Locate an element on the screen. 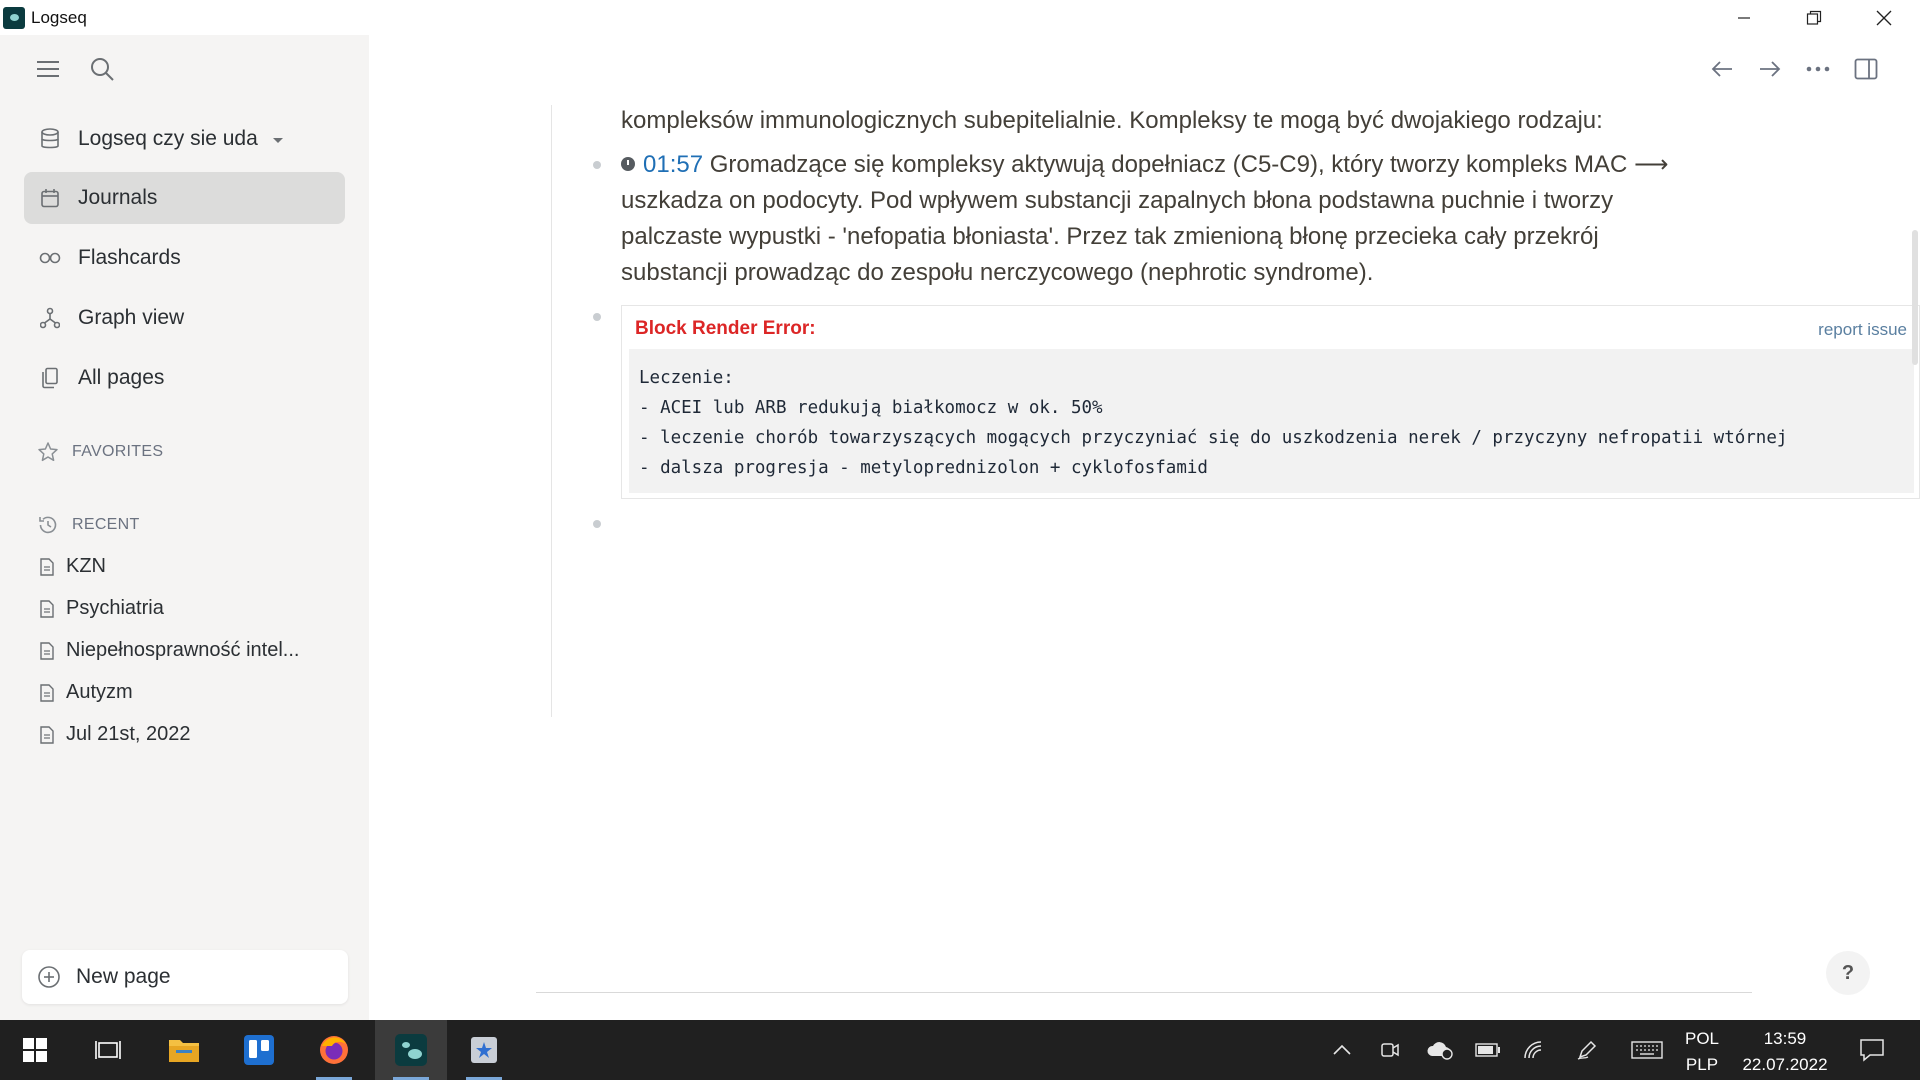 The width and height of the screenshot is (1920, 1080). clock-date: 22.07.2022 is located at coordinates (1785, 1064).